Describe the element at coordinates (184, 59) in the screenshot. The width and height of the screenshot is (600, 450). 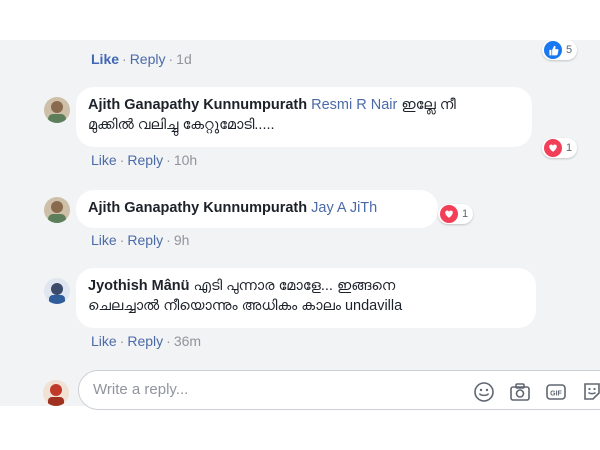
I see `comment-time: 1d` at that location.